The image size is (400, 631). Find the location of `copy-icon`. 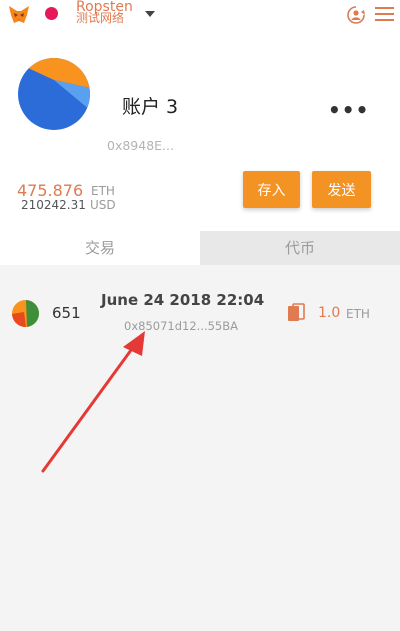

copy-icon is located at coordinates (296, 313).